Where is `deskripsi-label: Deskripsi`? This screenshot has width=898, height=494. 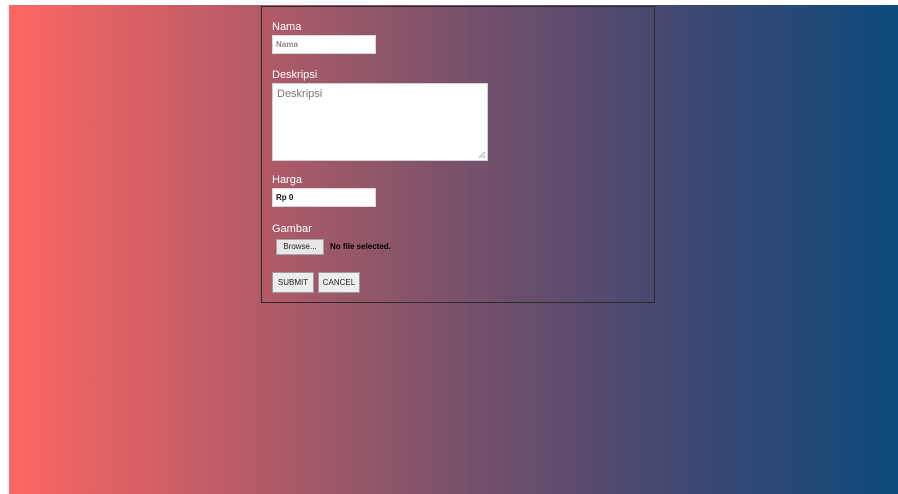 deskripsi-label: Deskripsi is located at coordinates (295, 75).